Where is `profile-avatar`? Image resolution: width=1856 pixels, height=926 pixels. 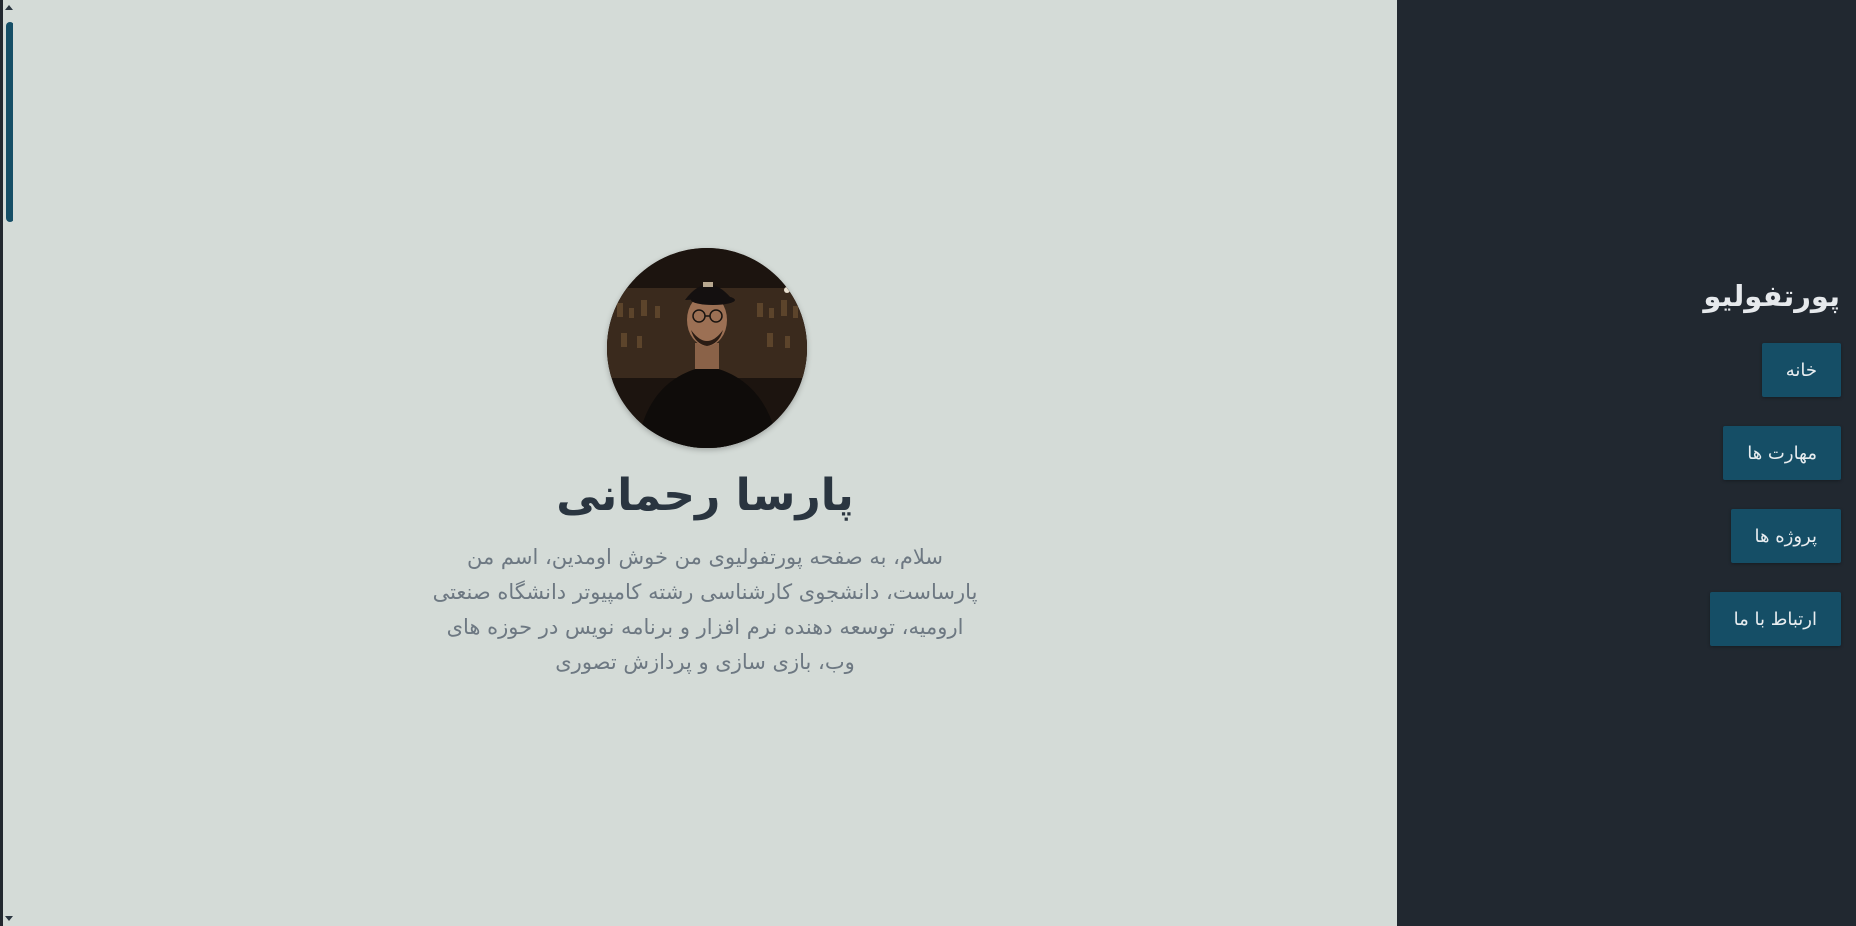 profile-avatar is located at coordinates (707, 348).